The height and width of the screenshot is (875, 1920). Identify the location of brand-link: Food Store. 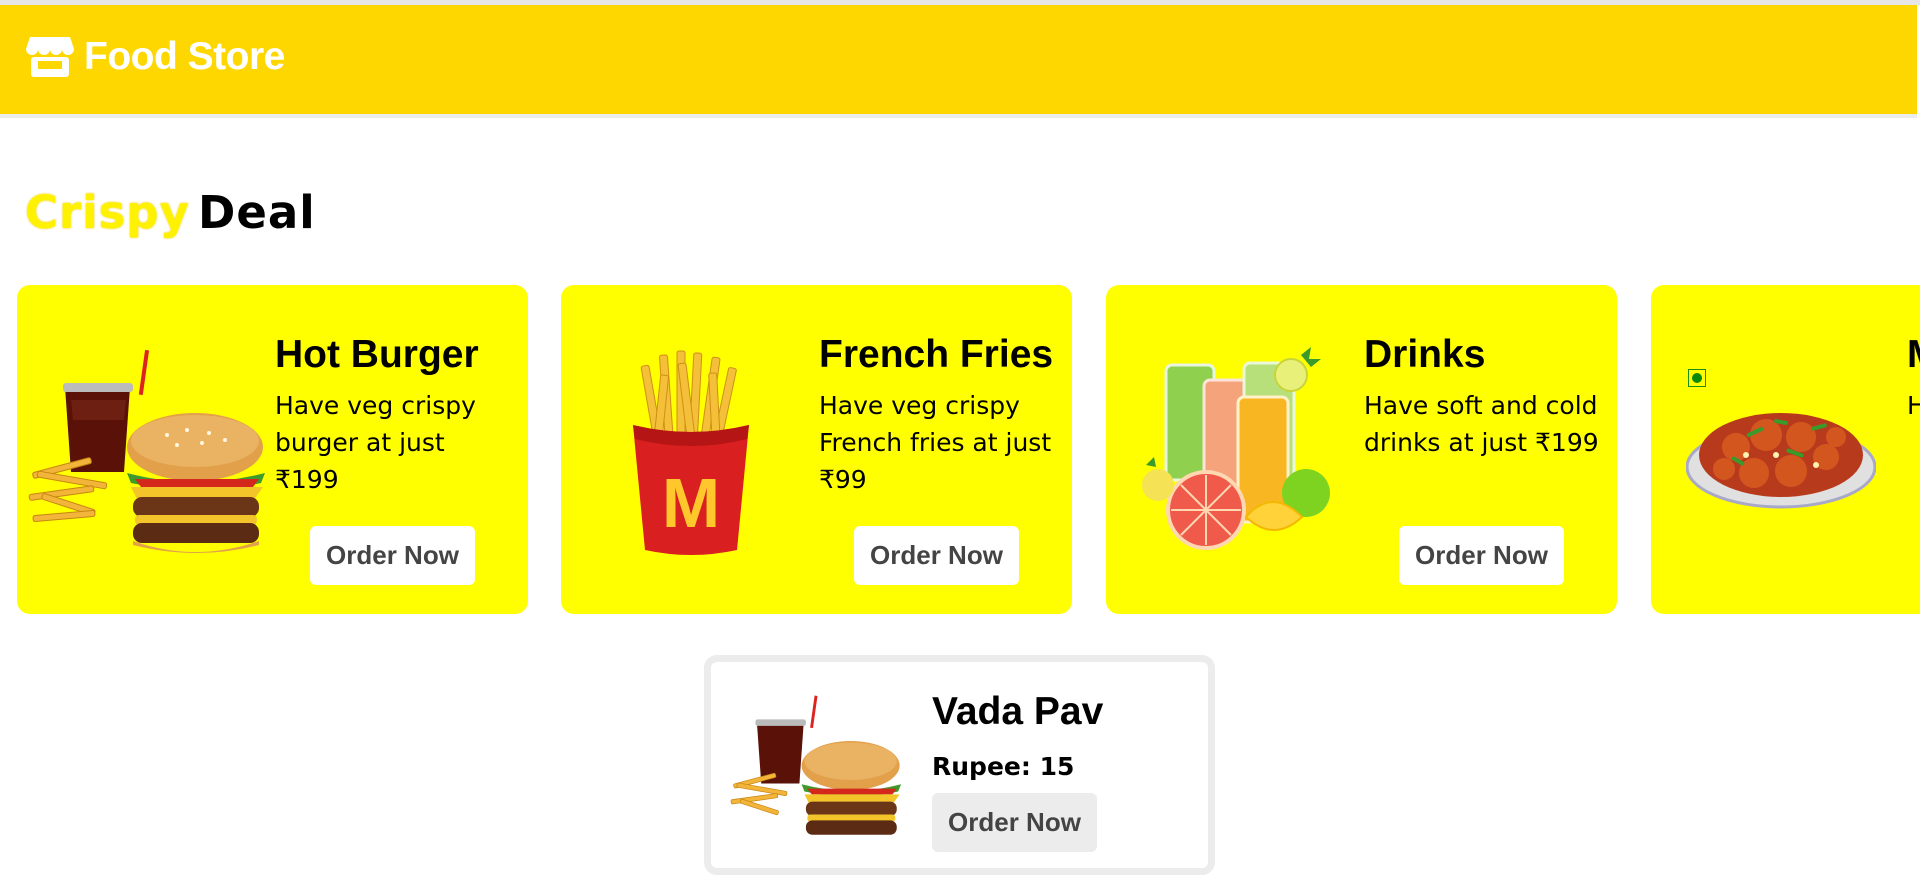
(155, 57).